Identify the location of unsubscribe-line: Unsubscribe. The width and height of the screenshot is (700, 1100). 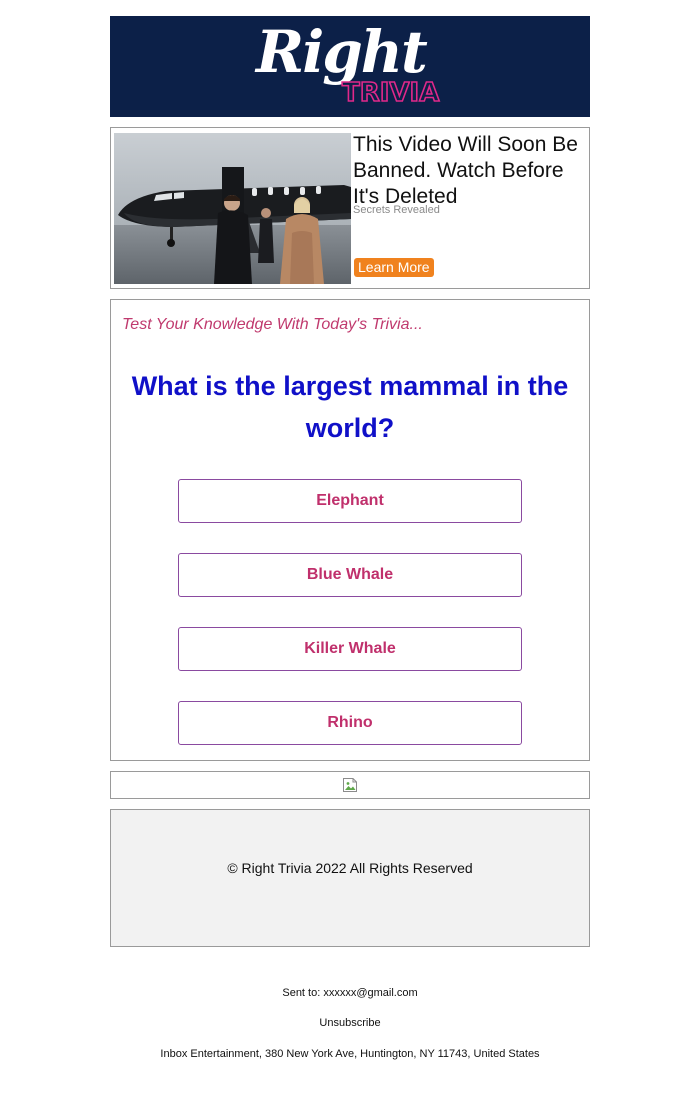
(350, 1023).